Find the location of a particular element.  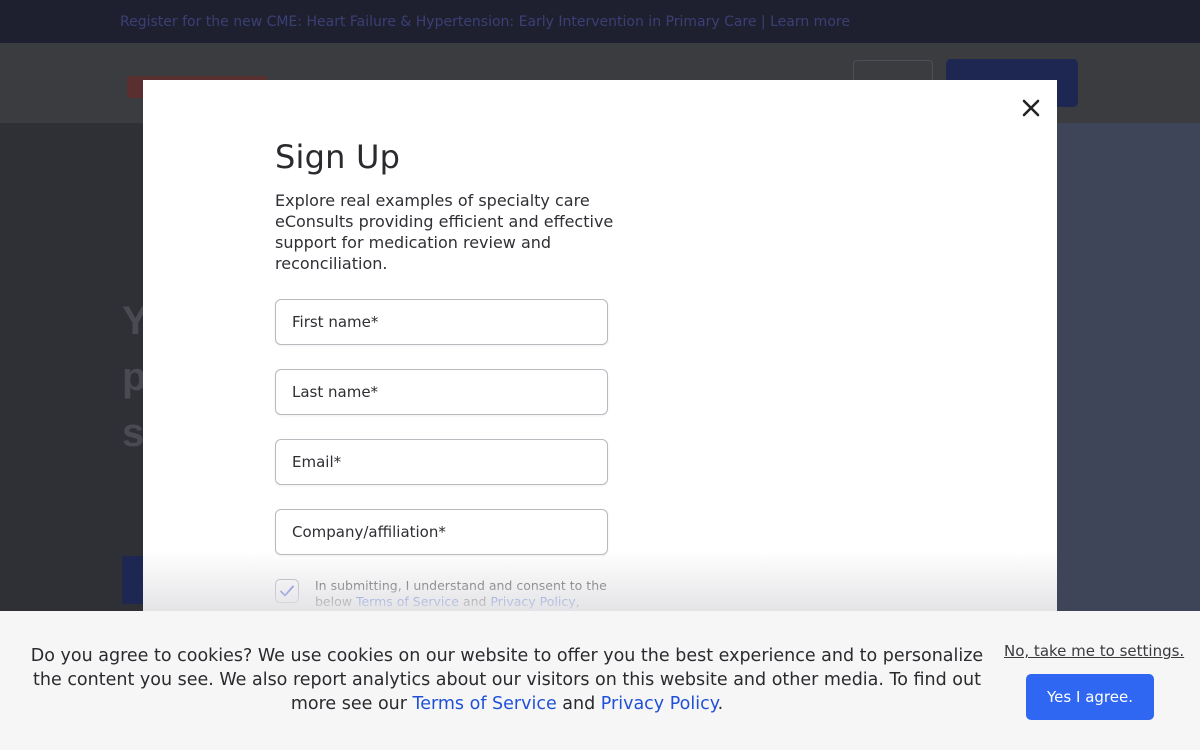

form-title: Sign Up is located at coordinates (338, 157).